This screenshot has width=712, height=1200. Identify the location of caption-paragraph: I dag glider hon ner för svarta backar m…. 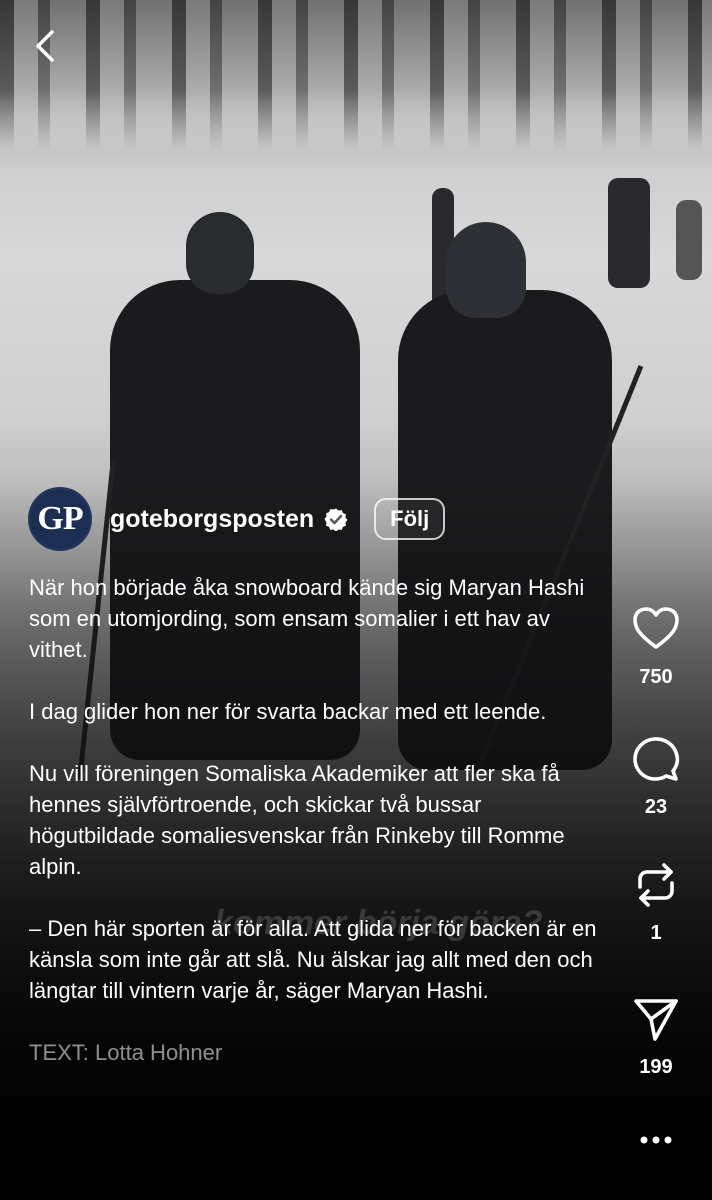
(288, 711).